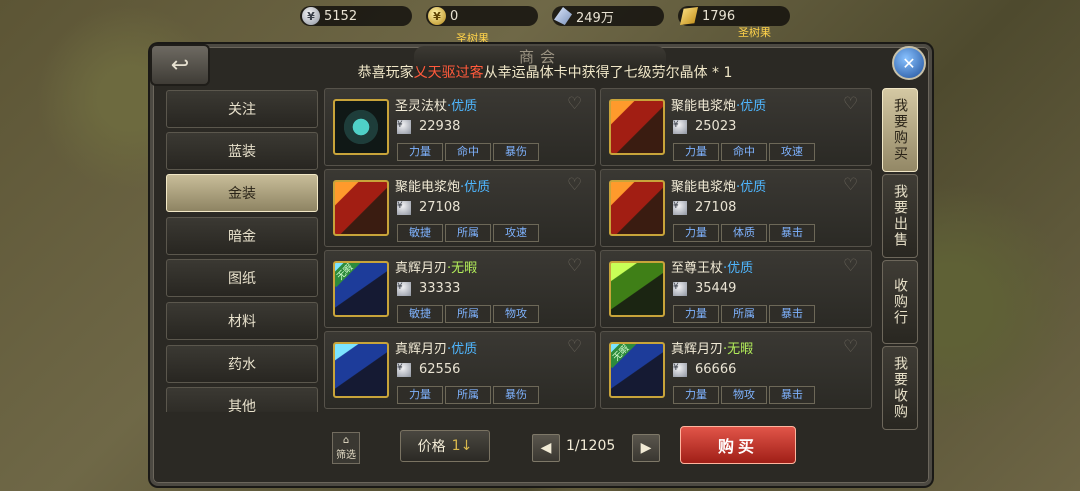 The width and height of the screenshot is (1080, 491). What do you see at coordinates (900, 130) in the screenshot?
I see `tab-buy: 我要购买` at bounding box center [900, 130].